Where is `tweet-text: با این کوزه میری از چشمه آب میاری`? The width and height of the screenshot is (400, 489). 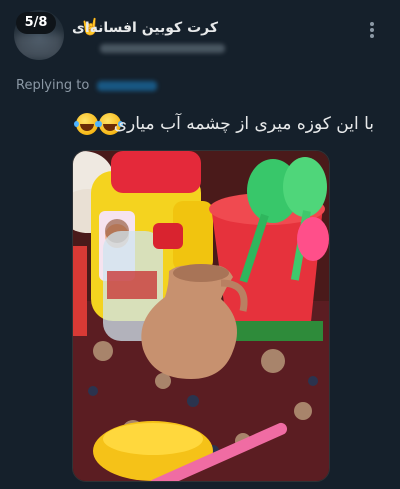
tweet-text: با این کوزه میری از چشمه آب میاری is located at coordinates (243, 124).